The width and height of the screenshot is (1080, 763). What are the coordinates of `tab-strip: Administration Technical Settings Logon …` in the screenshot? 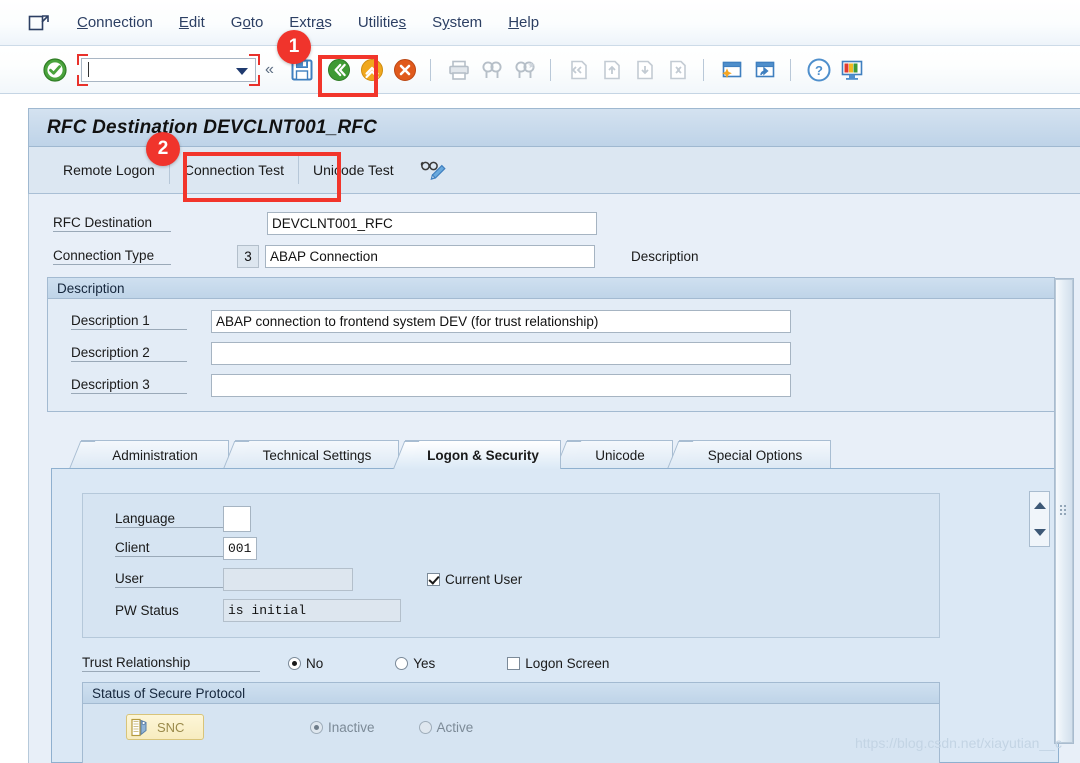 It's located at (555, 454).